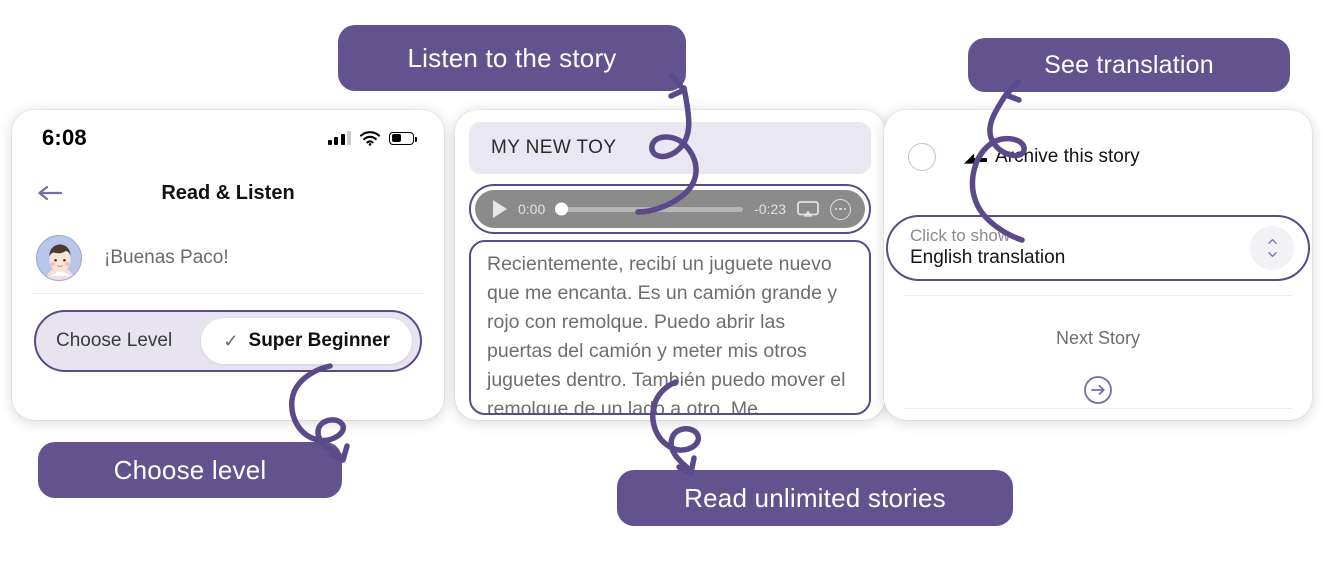 The image size is (1323, 562). What do you see at coordinates (670, 148) in the screenshot?
I see `story-title-bar: MY NEW TOY` at bounding box center [670, 148].